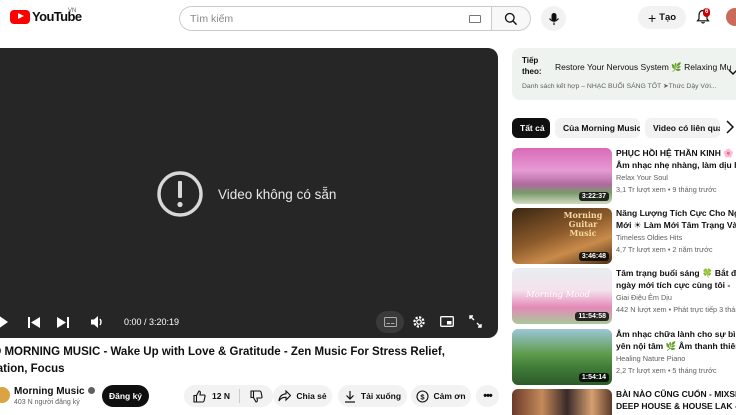 The width and height of the screenshot is (736, 415). Describe the element at coordinates (676, 405) in the screenshot. I see `recommendation-title-line-2: DEEP HOUSE & HOUSE LAK -` at that location.